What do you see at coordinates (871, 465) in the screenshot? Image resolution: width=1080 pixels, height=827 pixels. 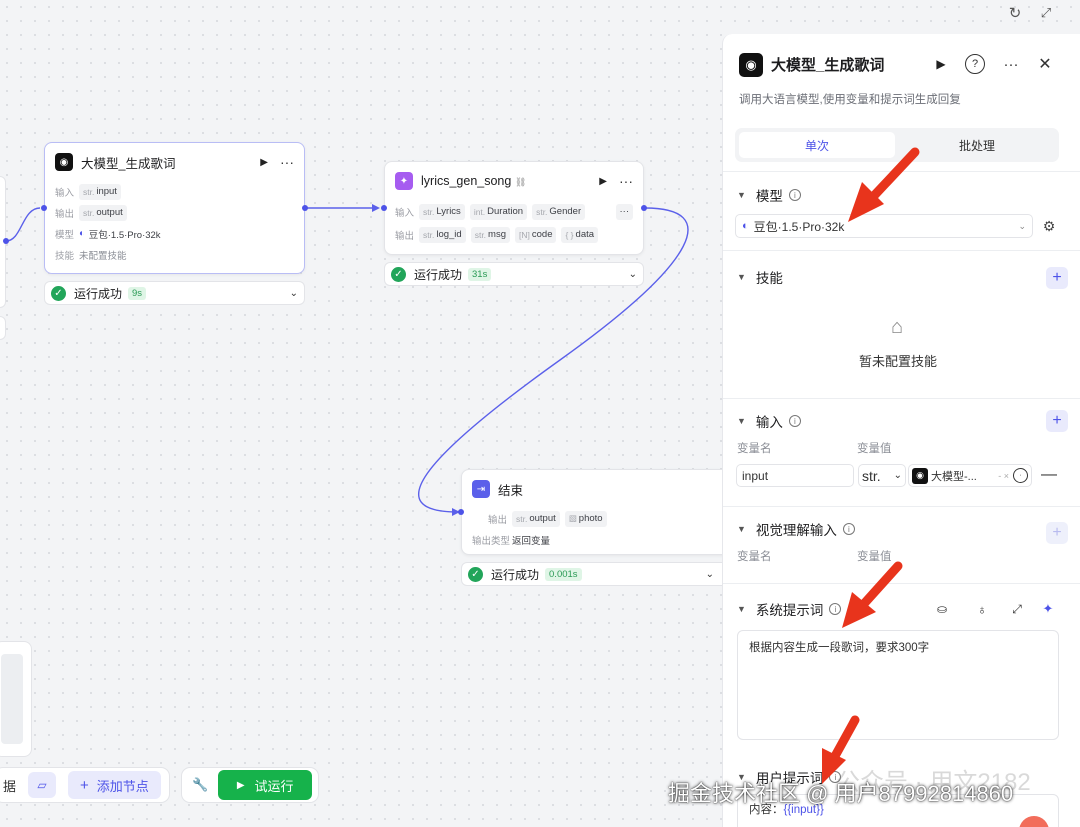 I see `annotation-arrows` at bounding box center [871, 465].